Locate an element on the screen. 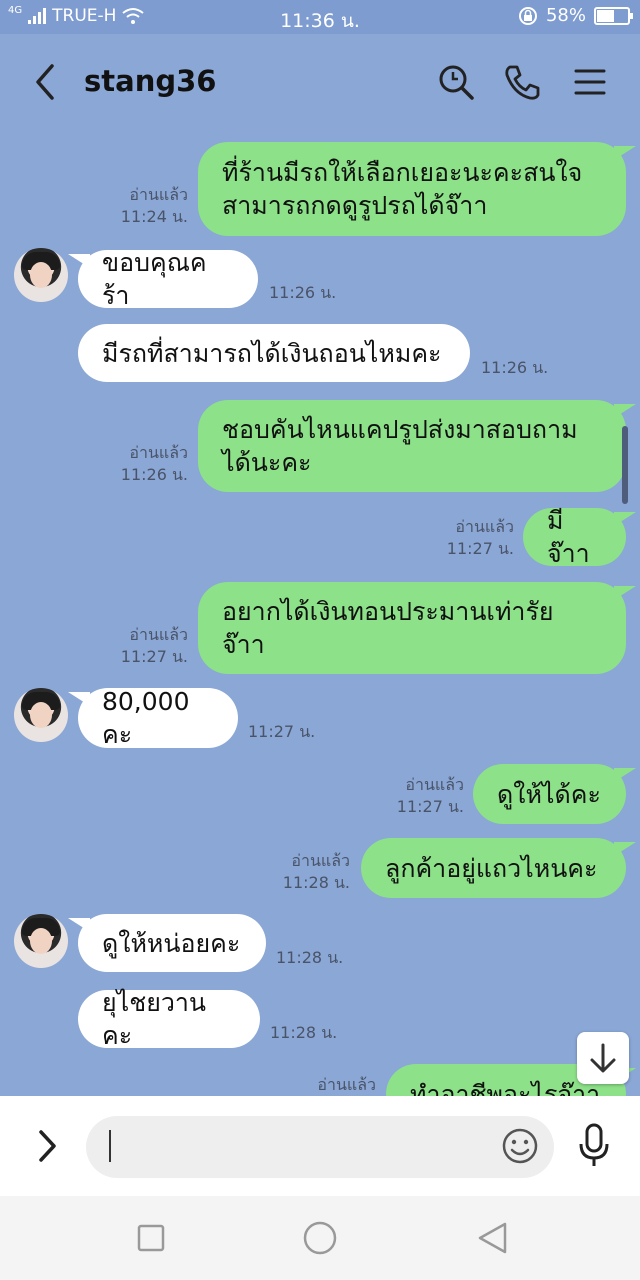 Image resolution: width=640 pixels, height=1280 pixels. message-line: ดูให้ได้คะ is located at coordinates (549, 794).